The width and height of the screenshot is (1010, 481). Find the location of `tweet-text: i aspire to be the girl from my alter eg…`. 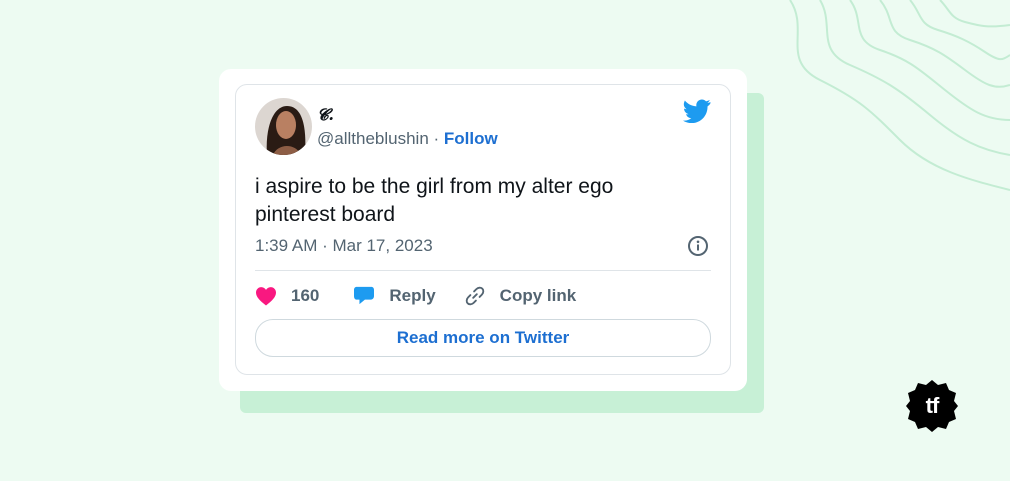

tweet-text: i aspire to be the girl from my alter eg… is located at coordinates (434, 200).